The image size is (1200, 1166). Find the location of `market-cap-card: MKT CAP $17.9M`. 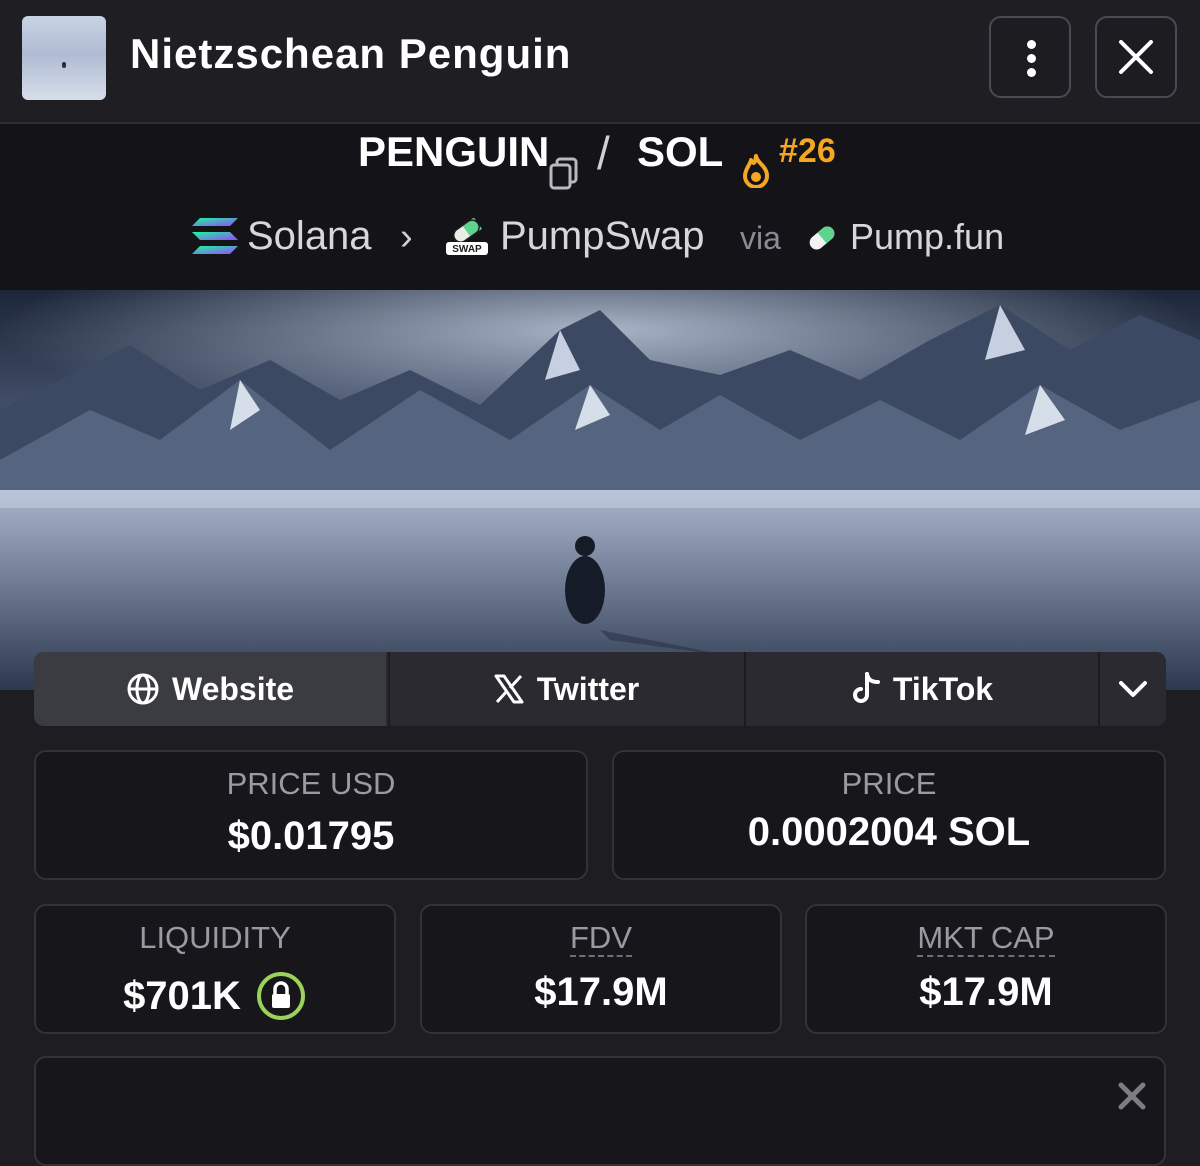

market-cap-card: MKT CAP $17.9M is located at coordinates (986, 969).